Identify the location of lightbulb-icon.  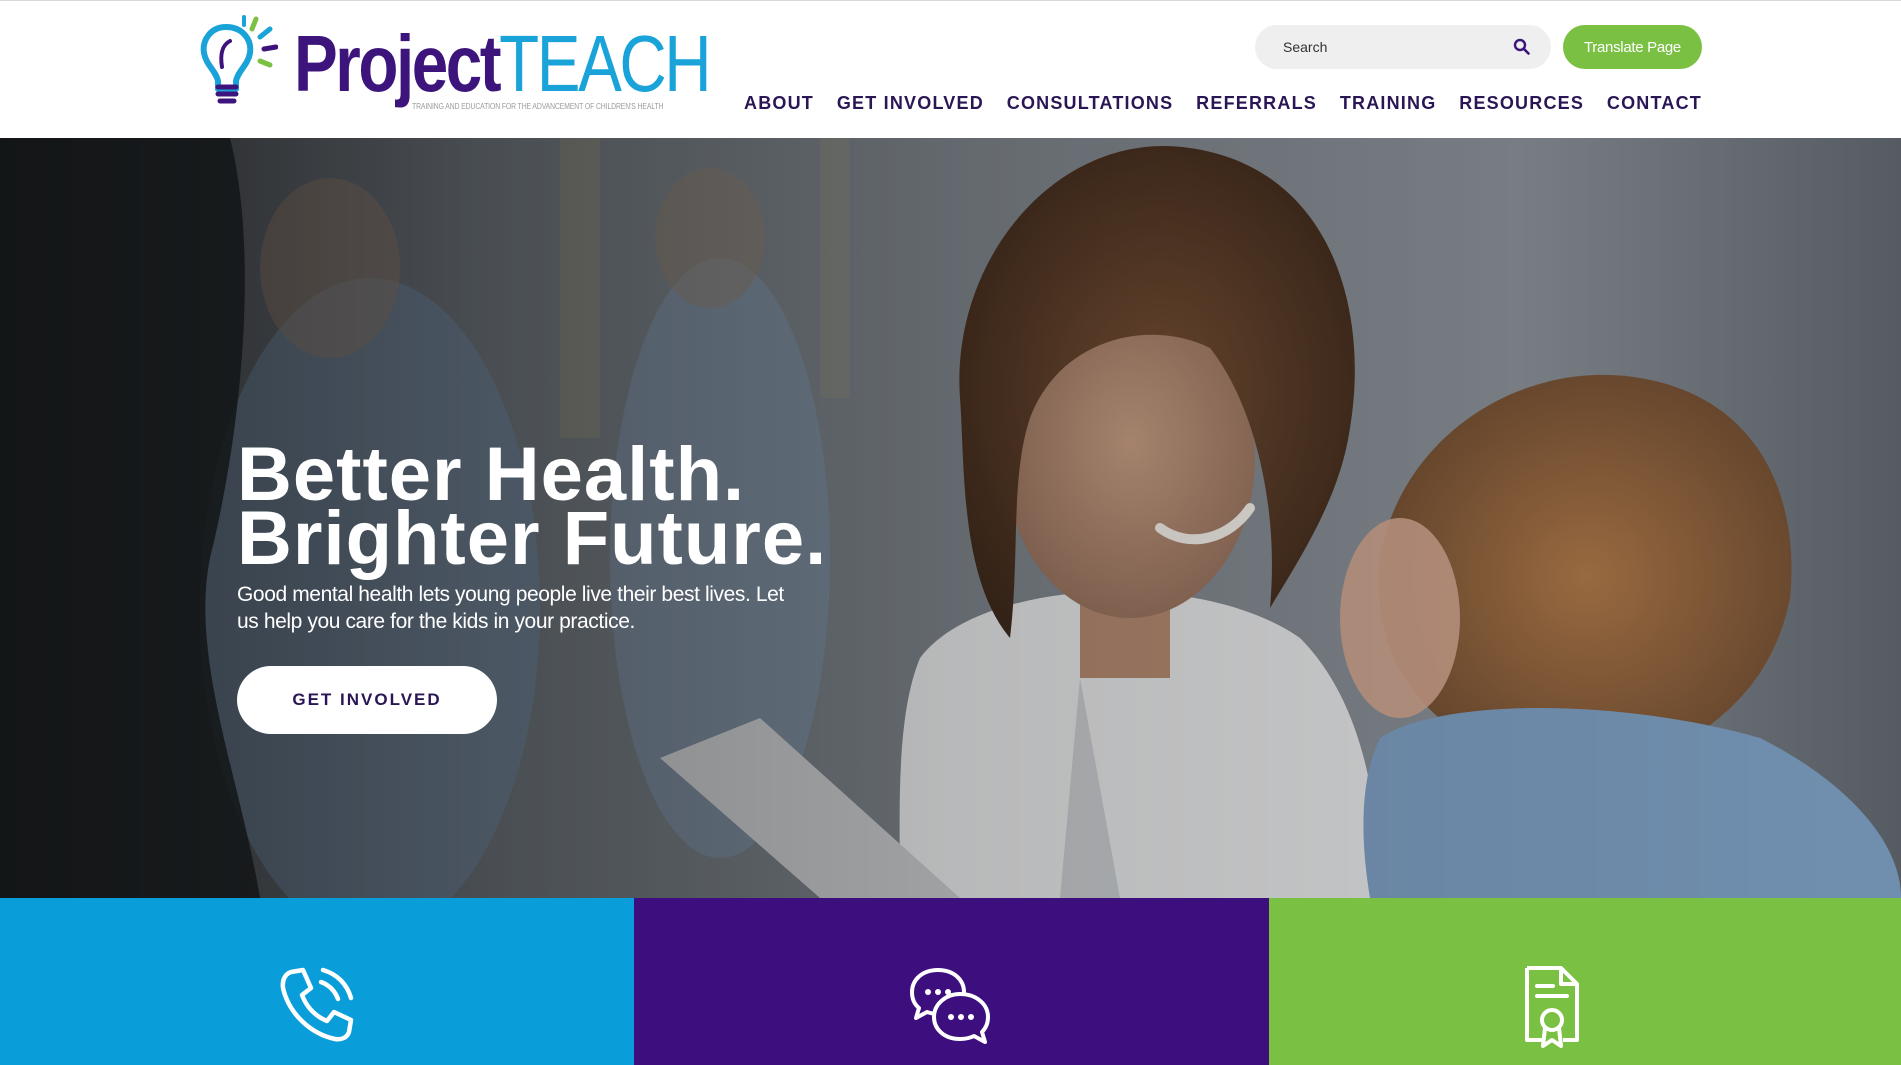
(239, 59).